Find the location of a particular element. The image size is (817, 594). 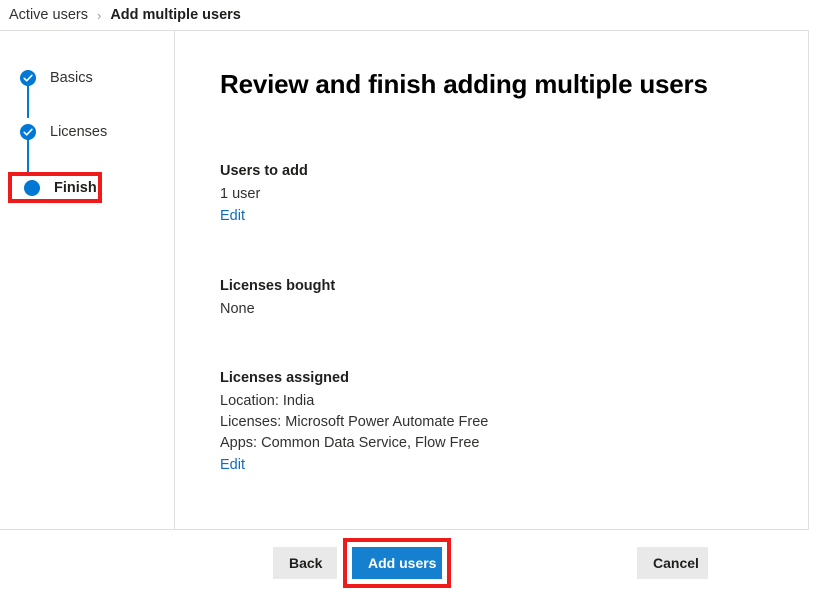

sidebar-step-finish: Finish is located at coordinates (55, 187).